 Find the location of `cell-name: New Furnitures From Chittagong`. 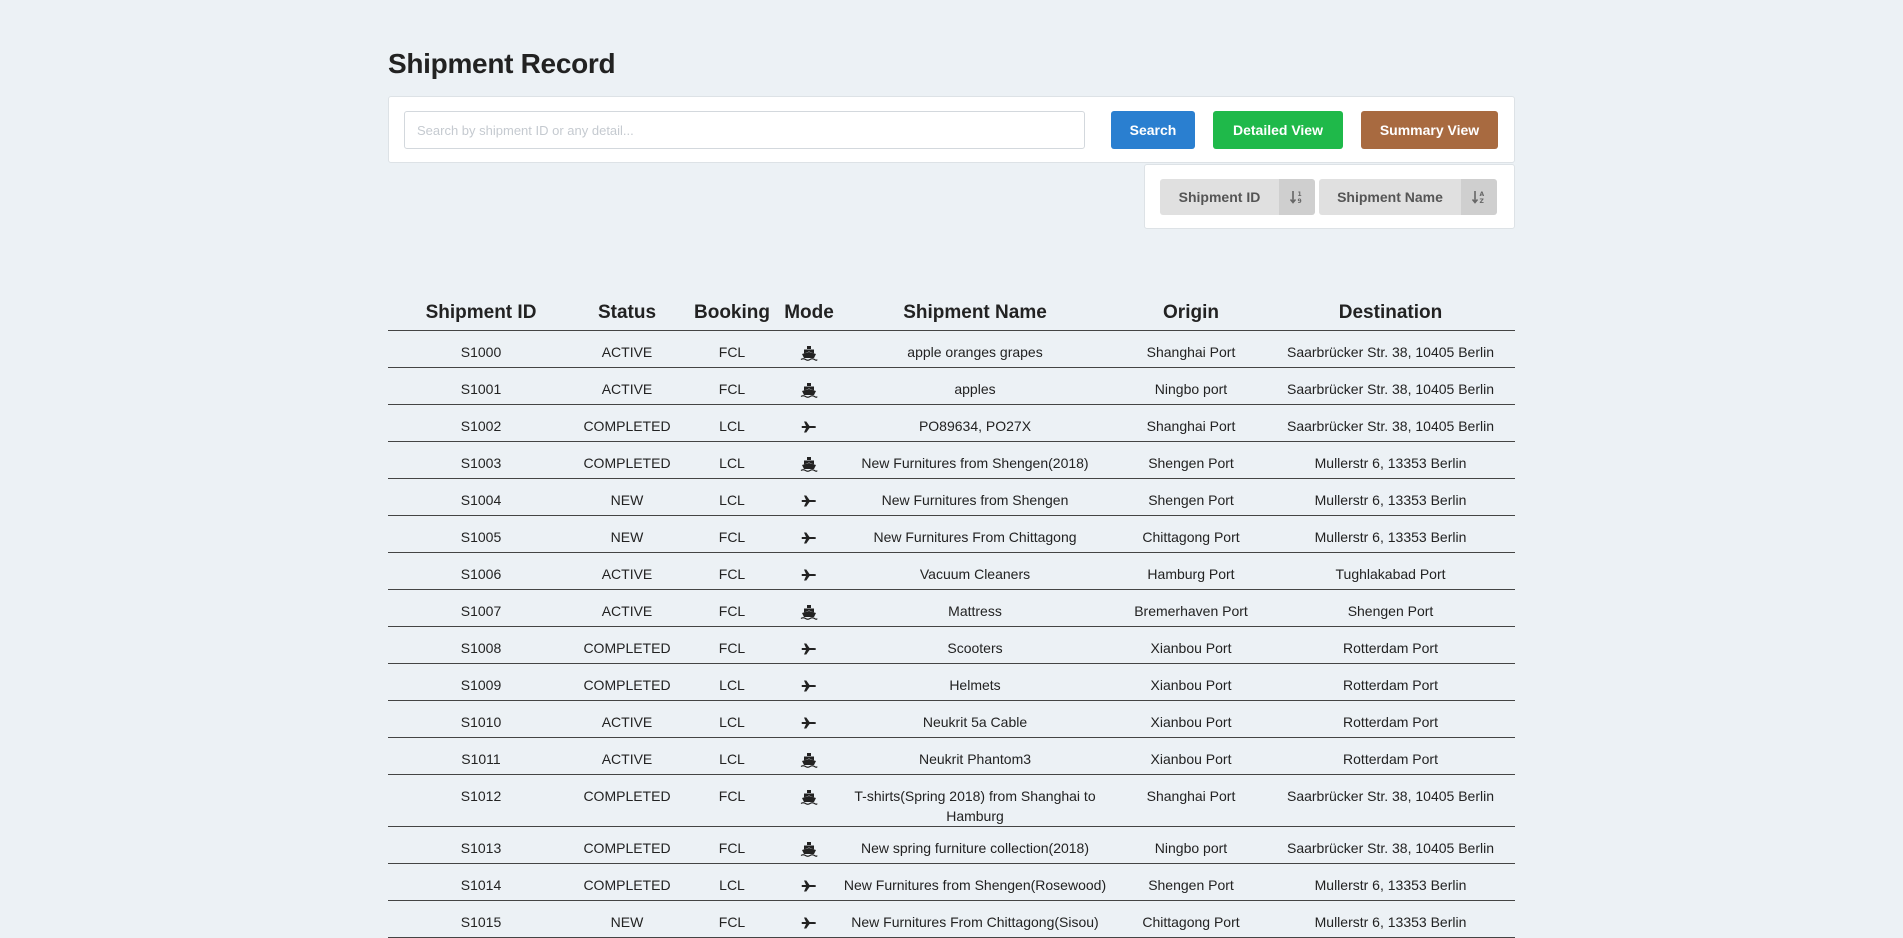

cell-name: New Furnitures From Chittagong is located at coordinates (975, 534).